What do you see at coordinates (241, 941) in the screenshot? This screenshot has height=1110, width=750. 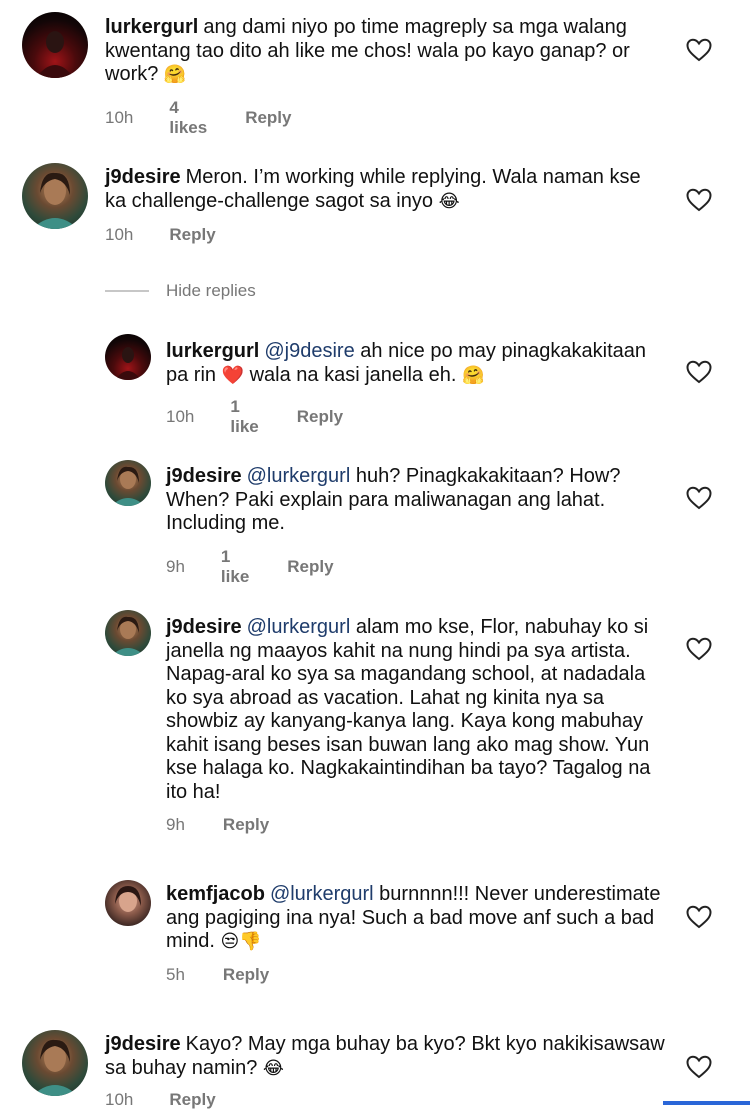 I see `unamused-thumbs-down-emoji: 😒👎` at bounding box center [241, 941].